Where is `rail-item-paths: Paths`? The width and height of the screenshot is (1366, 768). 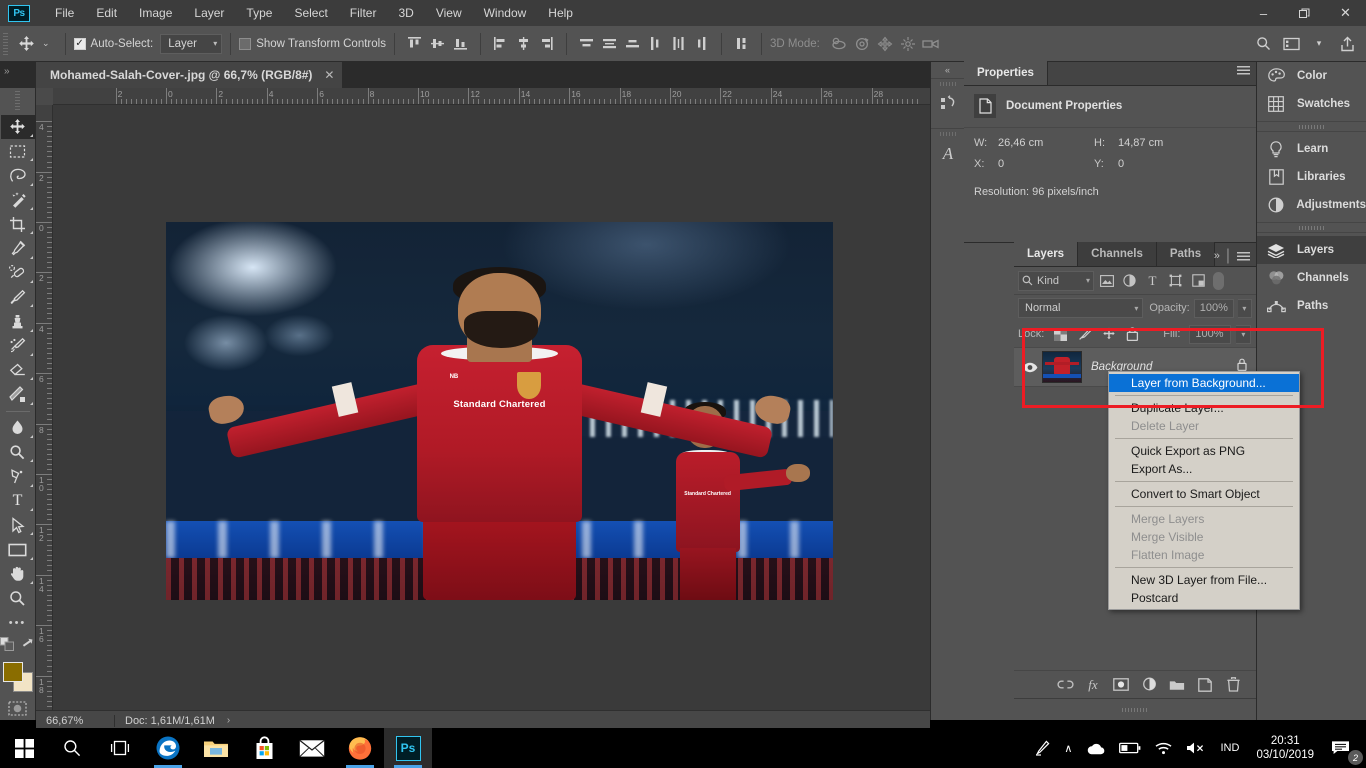
rail-item-paths: Paths is located at coordinates (1311, 306).